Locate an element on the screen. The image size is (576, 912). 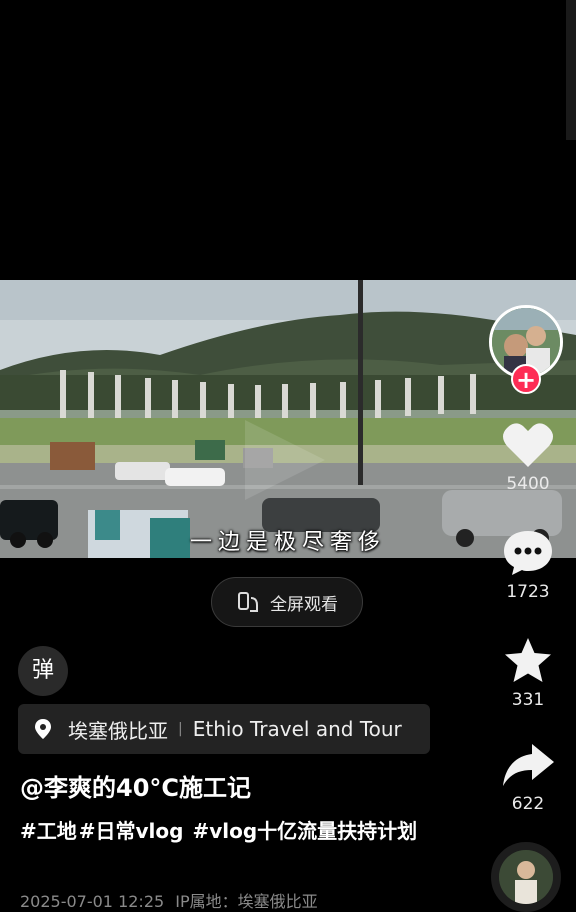
top-edge-bar is located at coordinates (571, 70).